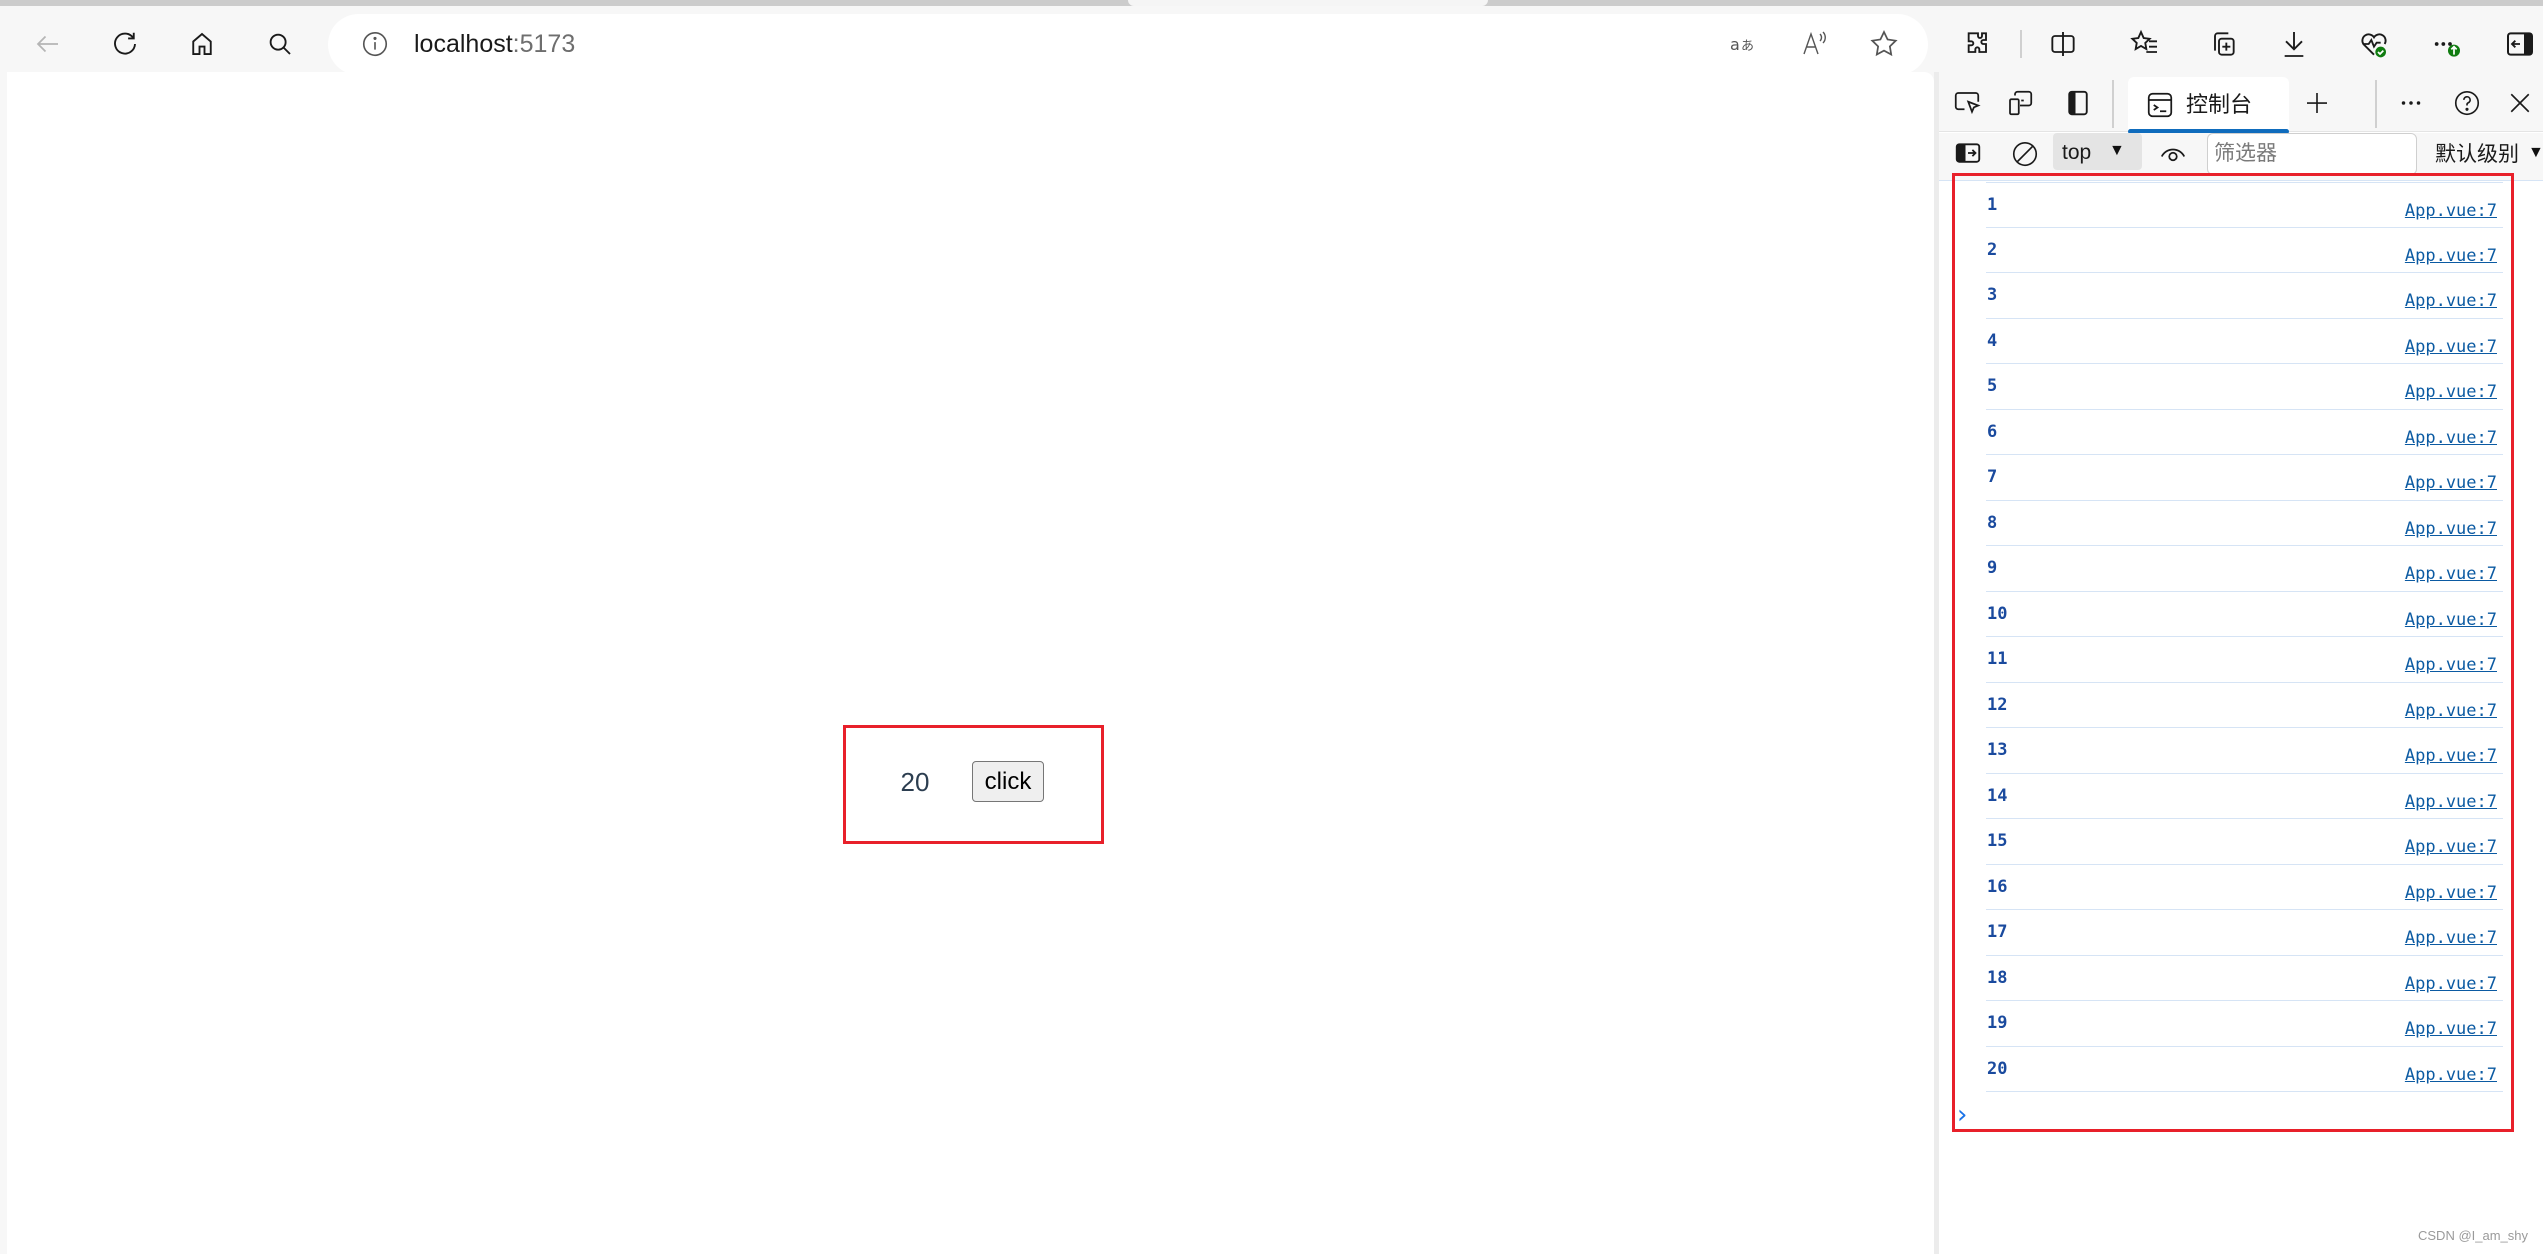 This screenshot has width=2543, height=1254. I want to click on favorites-icon, so click(2143, 41).